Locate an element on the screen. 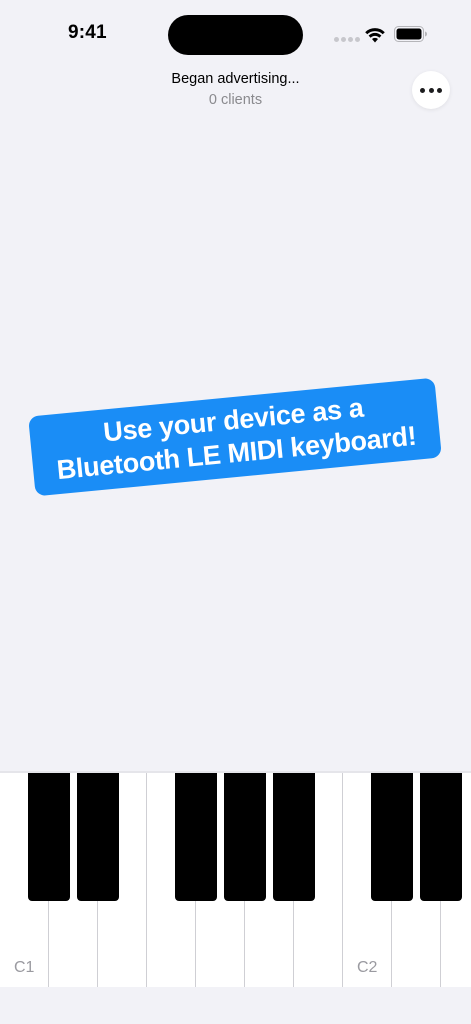  more-options-button is located at coordinates (431, 90).